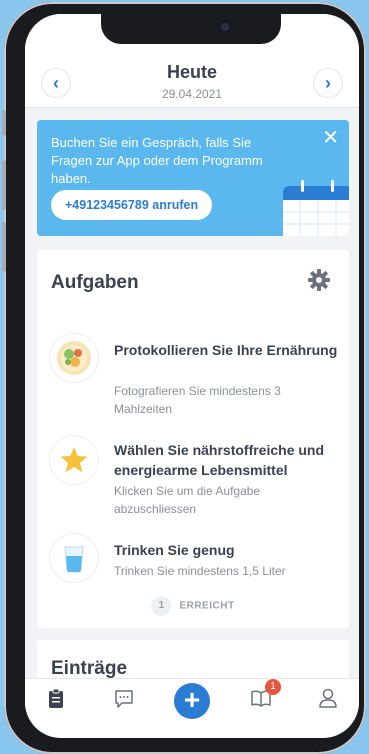 This screenshot has width=369, height=754. Describe the element at coordinates (74, 460) in the screenshot. I see `star-icon` at that location.